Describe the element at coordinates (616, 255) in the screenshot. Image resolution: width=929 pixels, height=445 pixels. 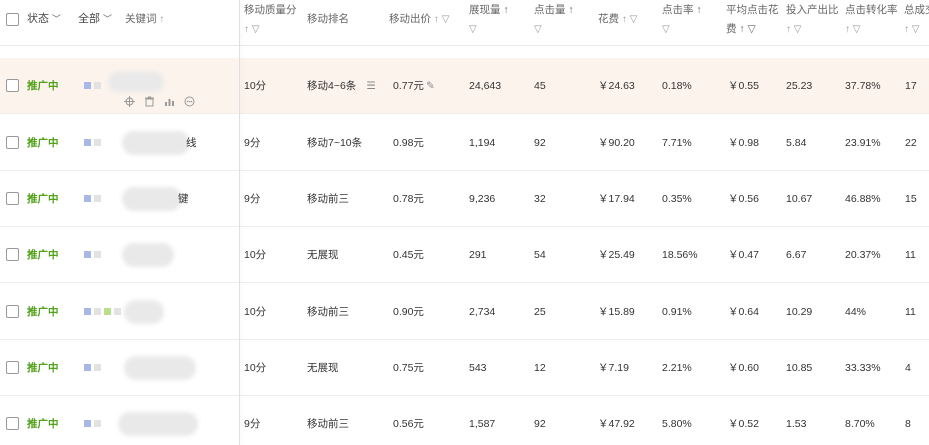
I see `cost: ￥25.49` at that location.